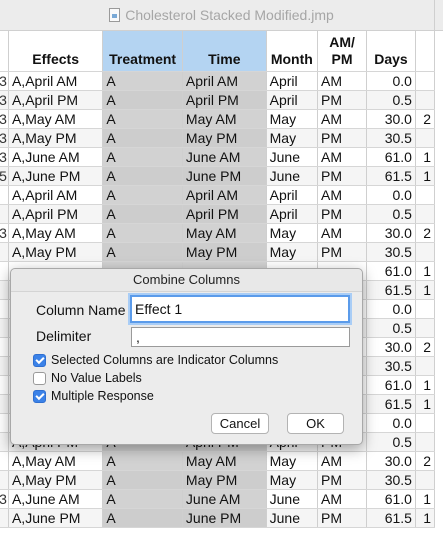  What do you see at coordinates (240, 337) in the screenshot?
I see `delimiter-input` at bounding box center [240, 337].